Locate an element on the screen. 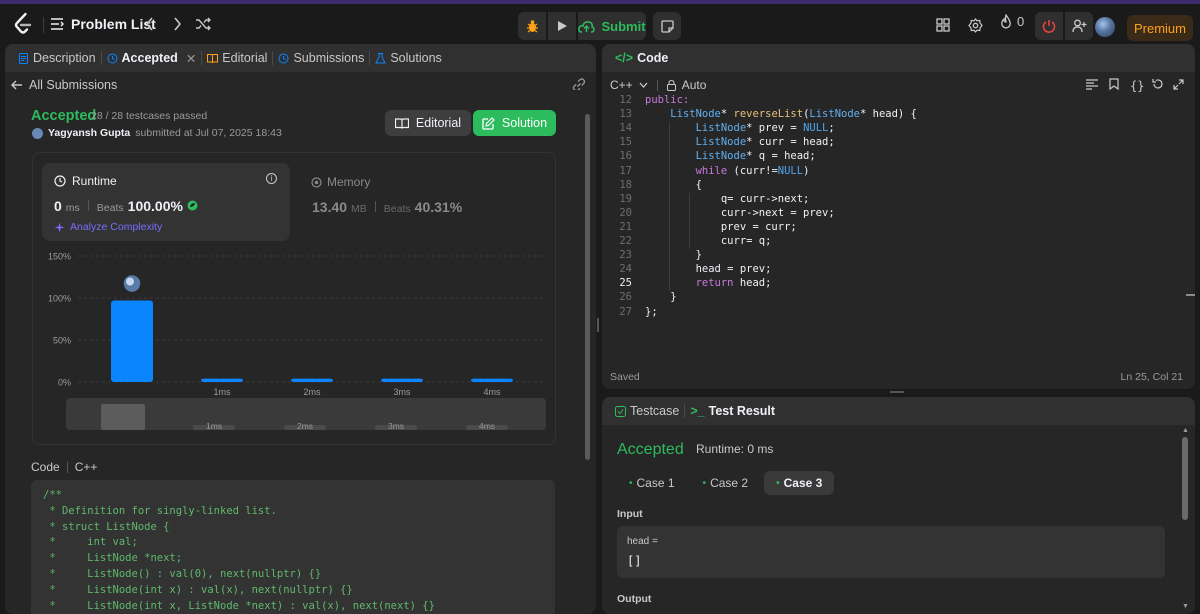 This screenshot has width=1200, height=614. notes-button is located at coordinates (667, 26).